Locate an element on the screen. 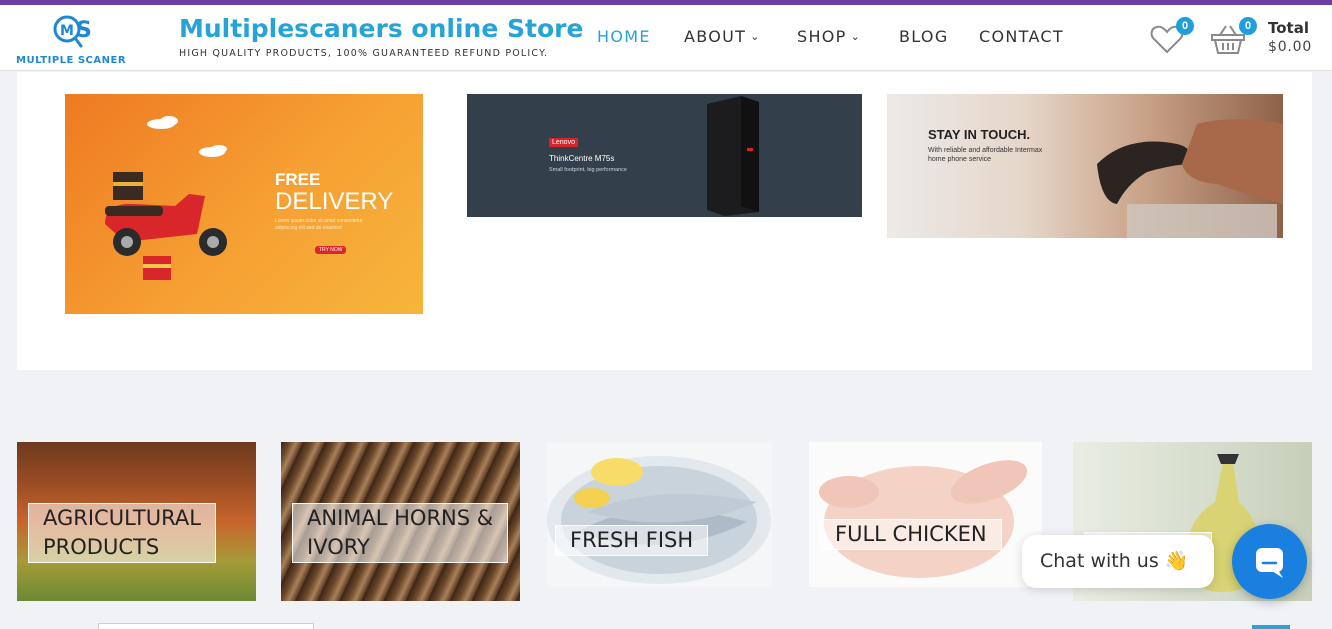  chat-bubble-icon is located at coordinates (1269, 563).